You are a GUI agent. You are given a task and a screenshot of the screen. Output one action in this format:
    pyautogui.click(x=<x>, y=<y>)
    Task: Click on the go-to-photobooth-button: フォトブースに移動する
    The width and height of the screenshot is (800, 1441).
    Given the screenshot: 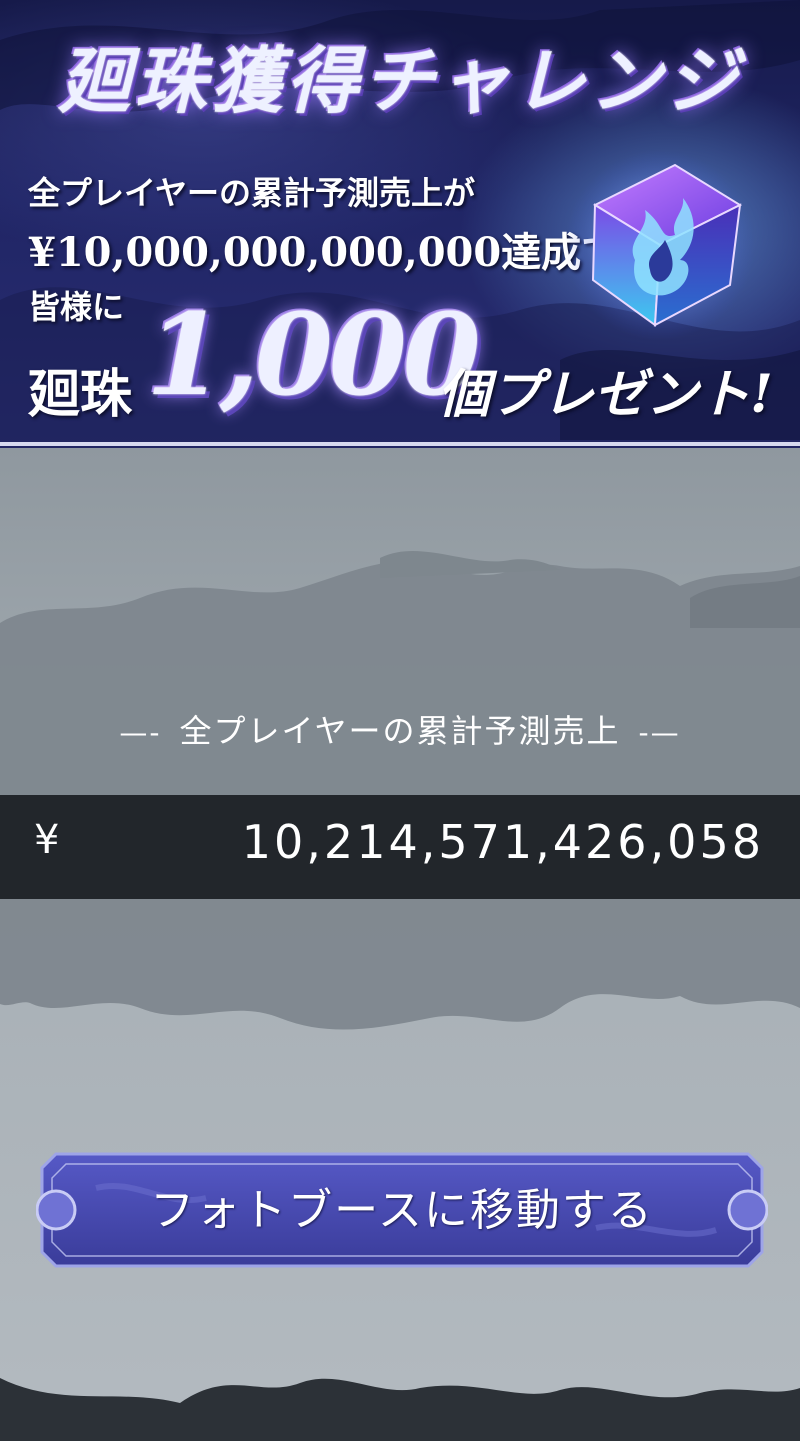 What is the action you would take?
    pyautogui.click(x=402, y=1210)
    